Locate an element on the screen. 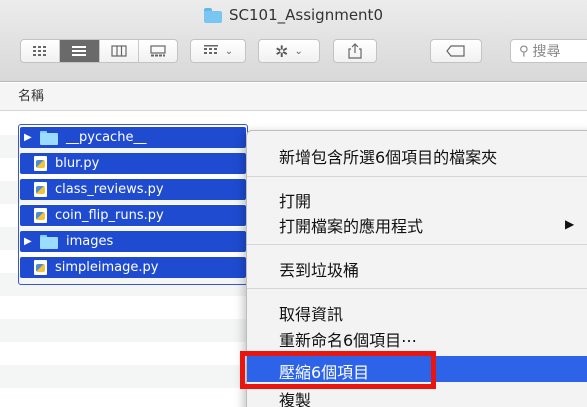 This screenshot has height=407, width=587. file-row-images: ▶ images is located at coordinates (133, 241).